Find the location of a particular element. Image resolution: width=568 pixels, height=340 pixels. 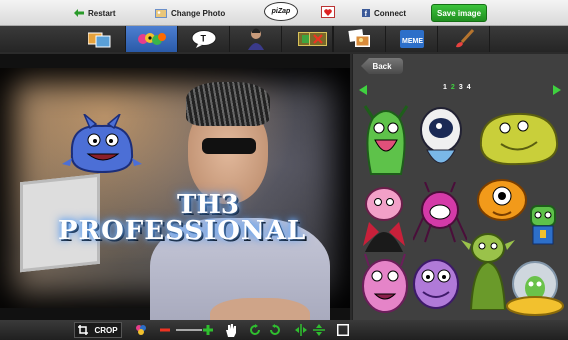

change-photo-label: Change Photo is located at coordinates (198, 13).